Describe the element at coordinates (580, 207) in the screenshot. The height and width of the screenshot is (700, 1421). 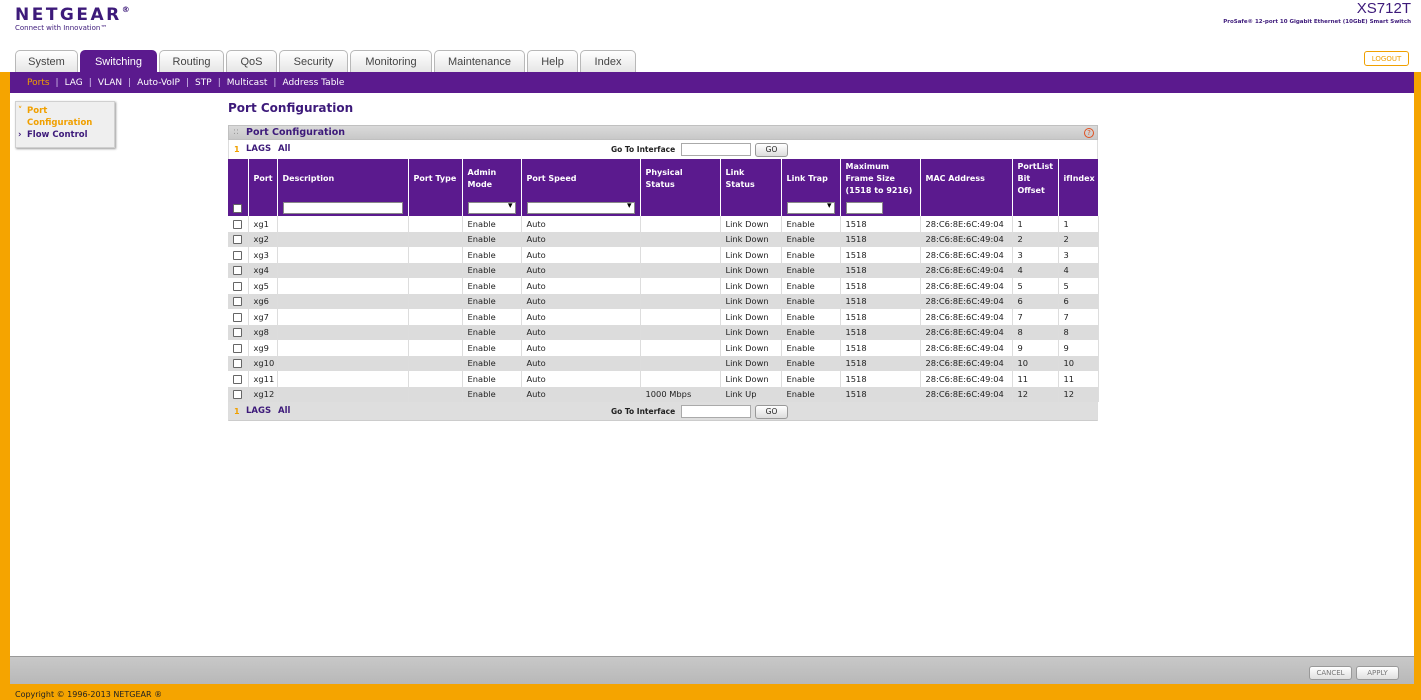
I see `port-speed-select` at that location.